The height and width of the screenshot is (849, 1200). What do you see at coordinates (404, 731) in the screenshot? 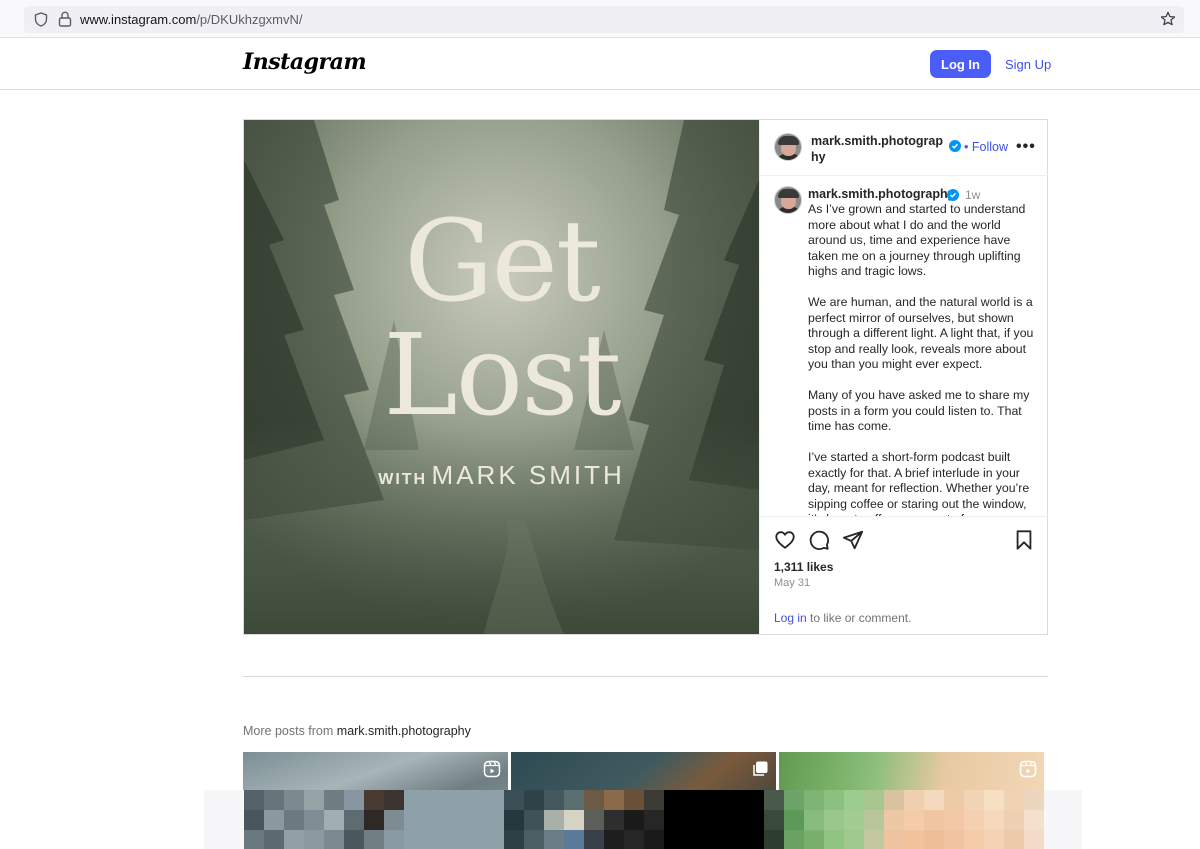
I see `more-posts-username: mark.smith.photography` at bounding box center [404, 731].